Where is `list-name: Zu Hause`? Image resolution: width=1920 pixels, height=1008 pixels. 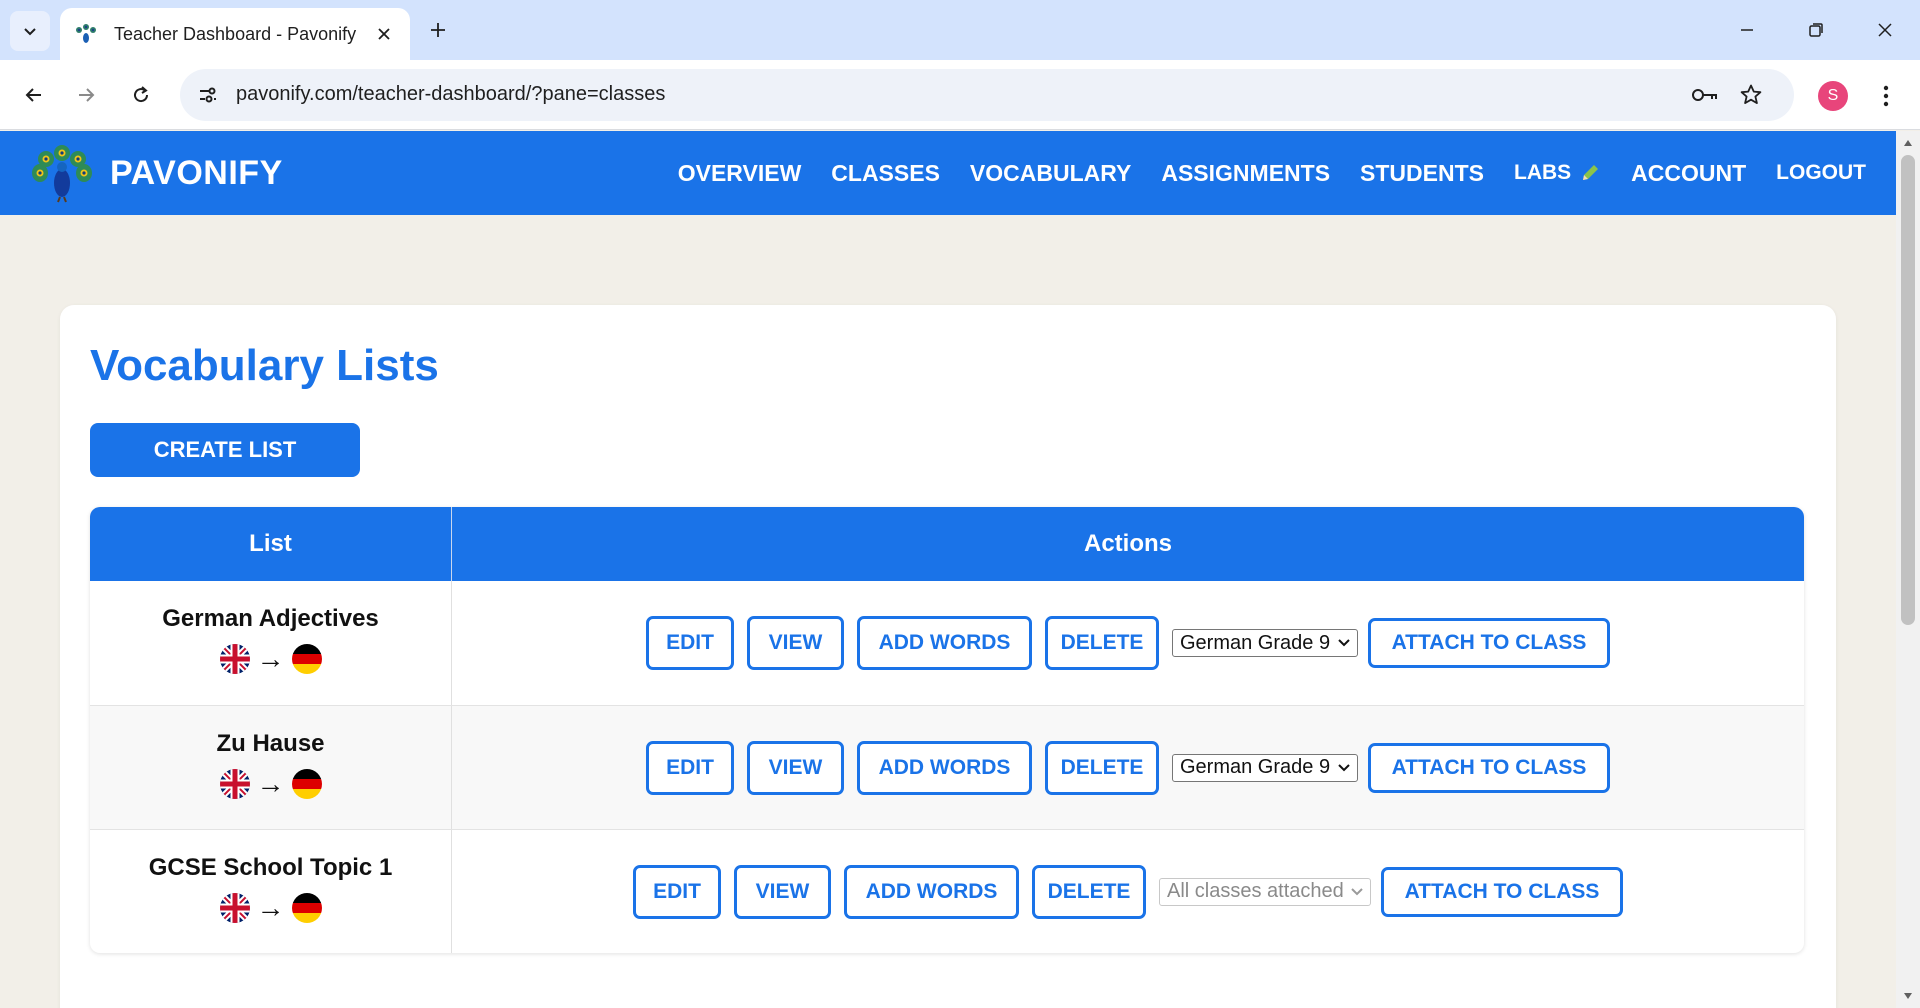
list-name: Zu Hause is located at coordinates (270, 743).